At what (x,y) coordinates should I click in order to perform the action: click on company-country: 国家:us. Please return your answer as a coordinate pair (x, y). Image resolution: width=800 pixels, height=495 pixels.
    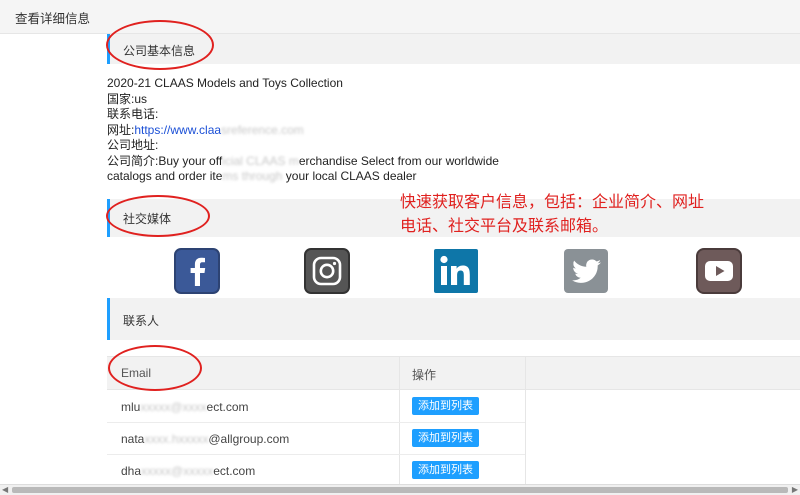
    Looking at the image, I should click on (127, 98).